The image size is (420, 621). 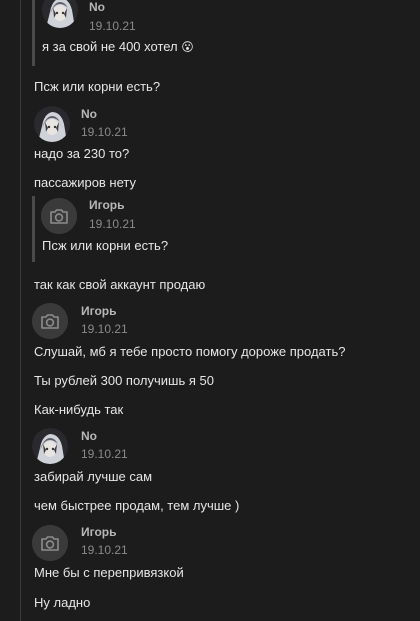 I want to click on surprised-emoji-icon: 😮, so click(x=187, y=47).